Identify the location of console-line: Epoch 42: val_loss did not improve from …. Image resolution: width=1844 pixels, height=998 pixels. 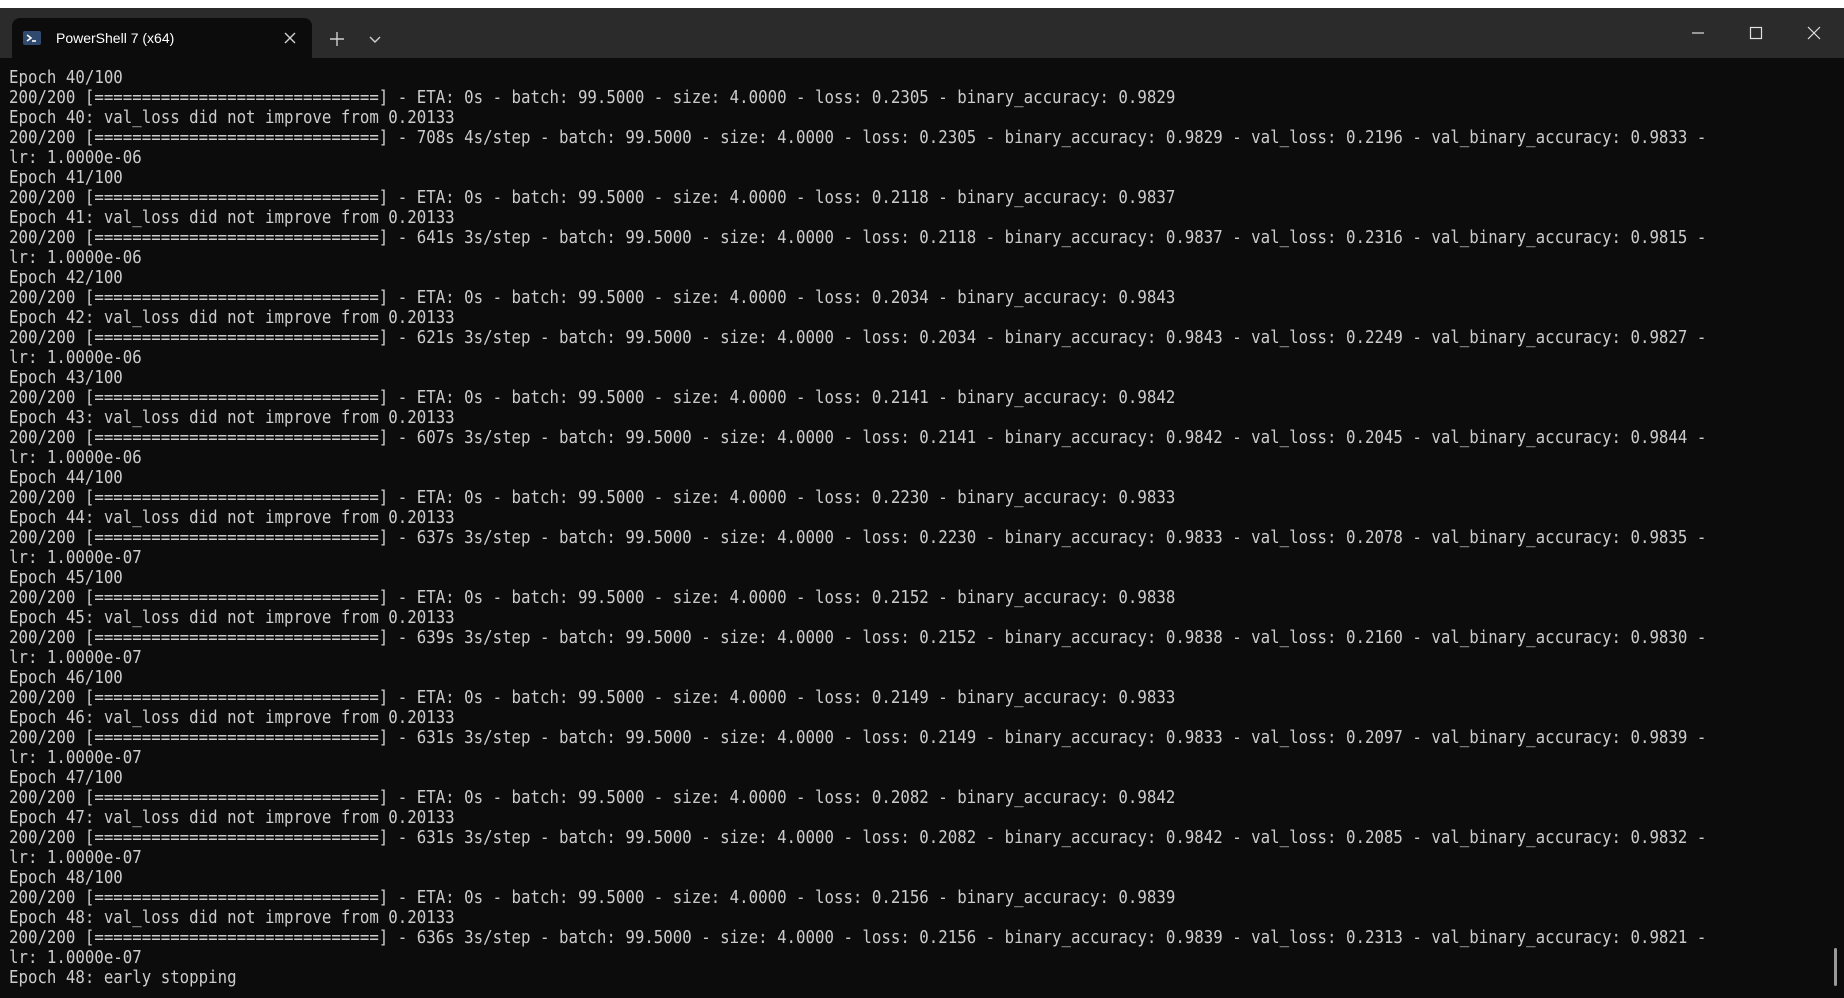
(232, 318).